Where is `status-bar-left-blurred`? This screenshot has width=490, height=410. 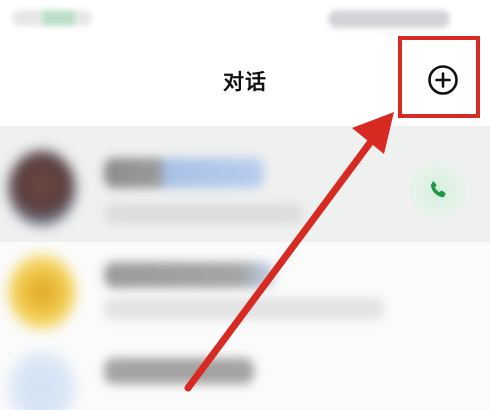
status-bar-left-blurred is located at coordinates (52, 18).